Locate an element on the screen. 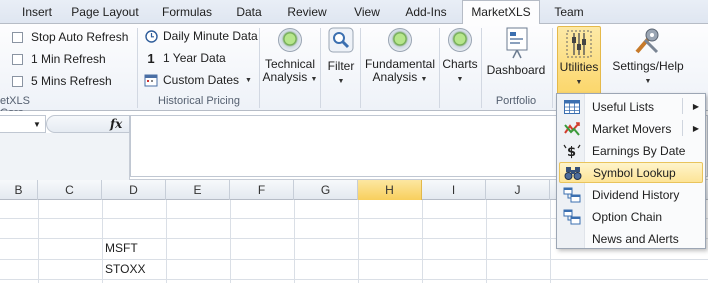  utilities-sliders-icon is located at coordinates (579, 43).